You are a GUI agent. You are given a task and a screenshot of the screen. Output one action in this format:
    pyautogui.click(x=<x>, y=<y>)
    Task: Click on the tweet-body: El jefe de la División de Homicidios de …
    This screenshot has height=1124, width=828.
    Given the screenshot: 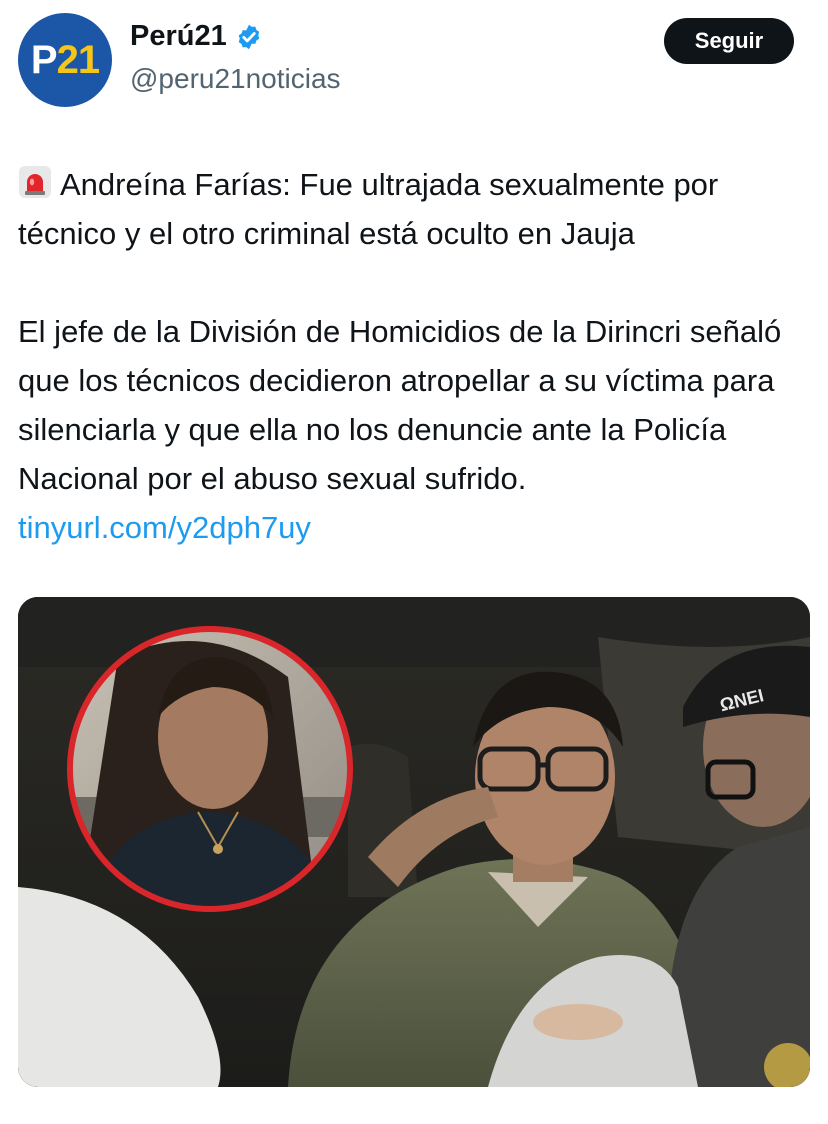 What is the action you would take?
    pyautogui.click(x=400, y=405)
    